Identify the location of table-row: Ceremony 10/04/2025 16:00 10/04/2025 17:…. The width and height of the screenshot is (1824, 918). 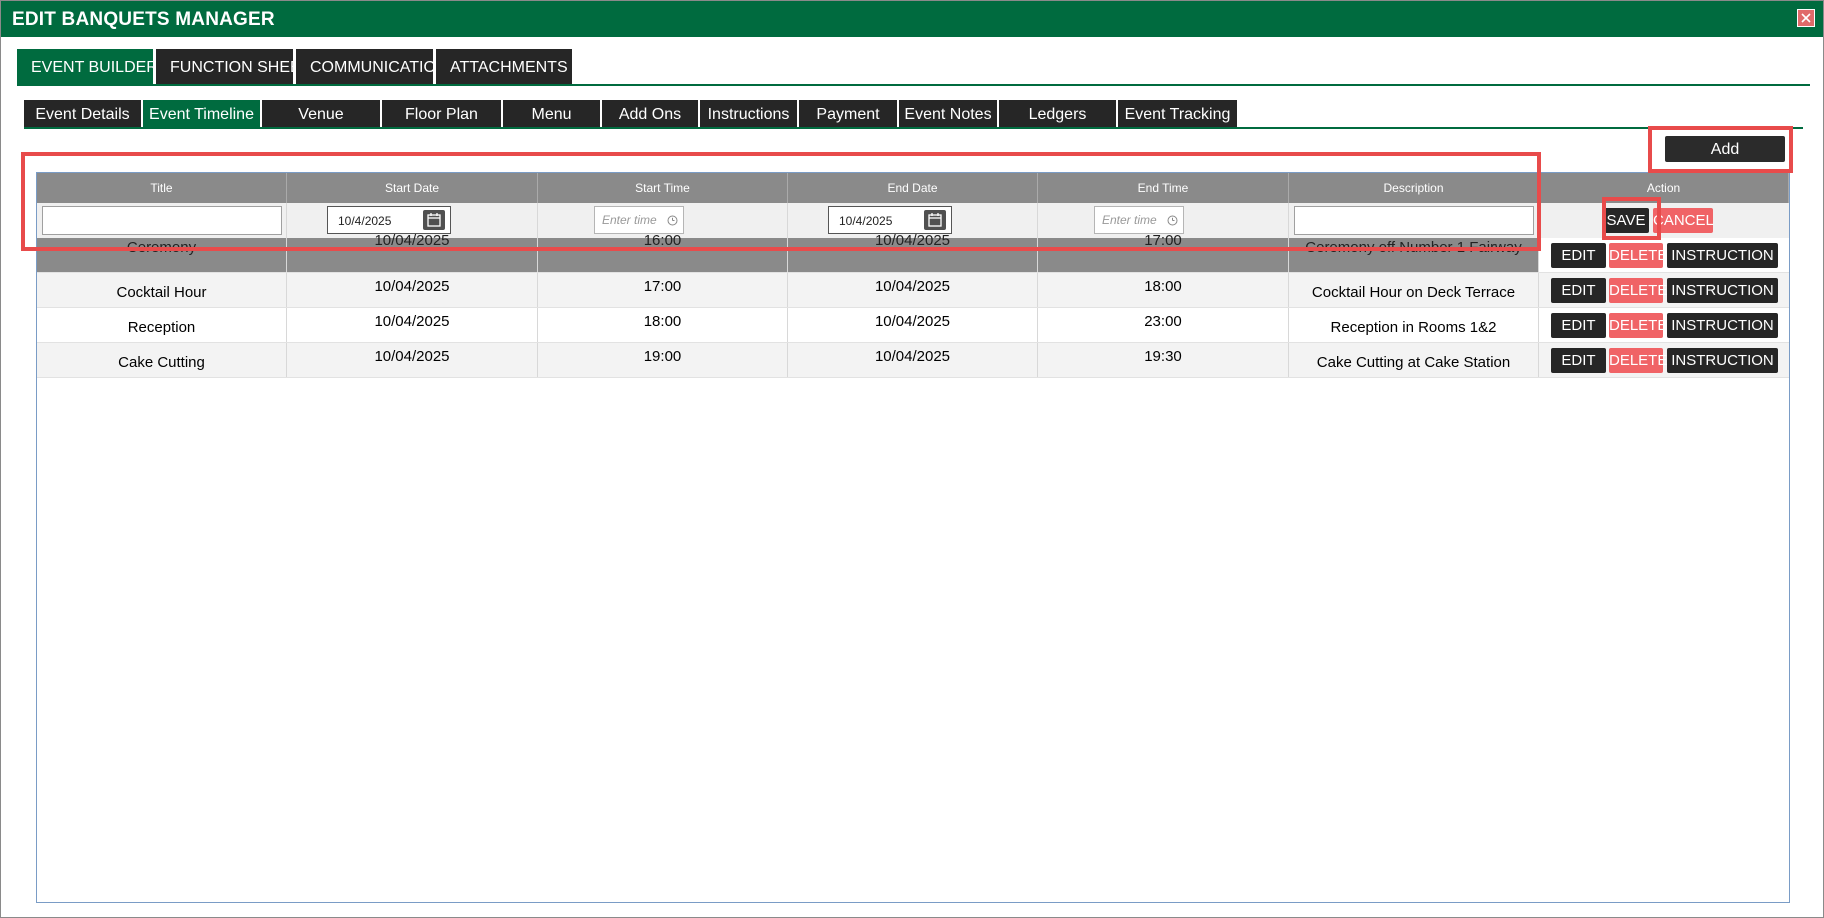
(913, 252).